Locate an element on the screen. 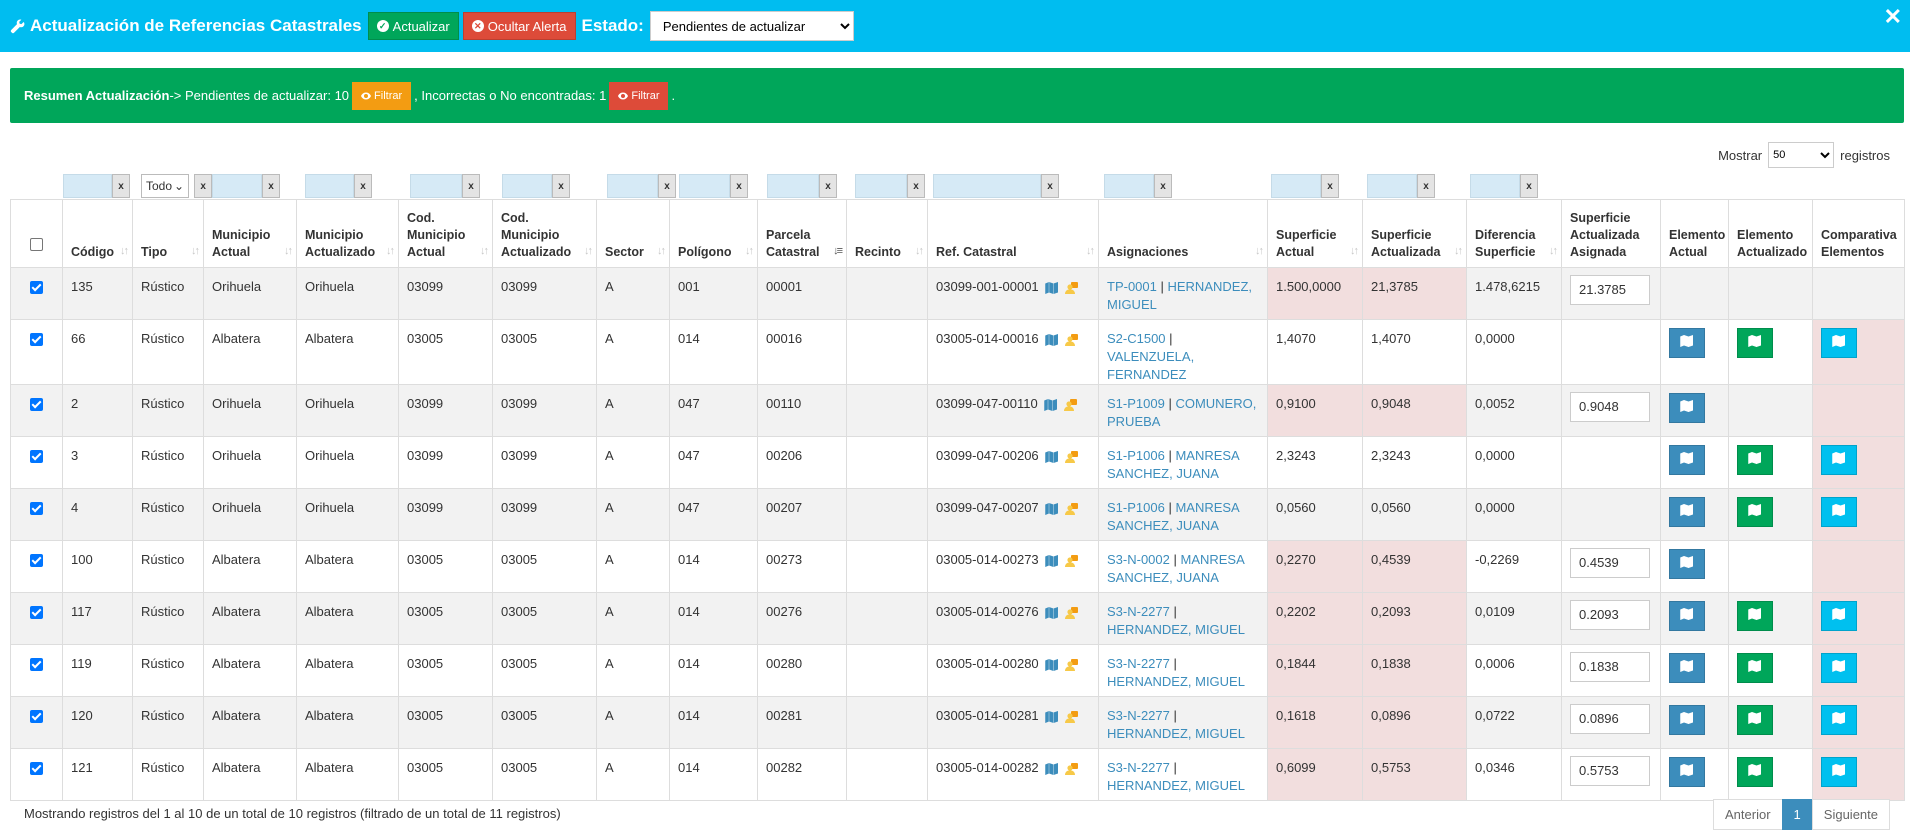 Image resolution: width=1910 pixels, height=837 pixels. asignacion-code-link: TP-0001 is located at coordinates (1132, 286).